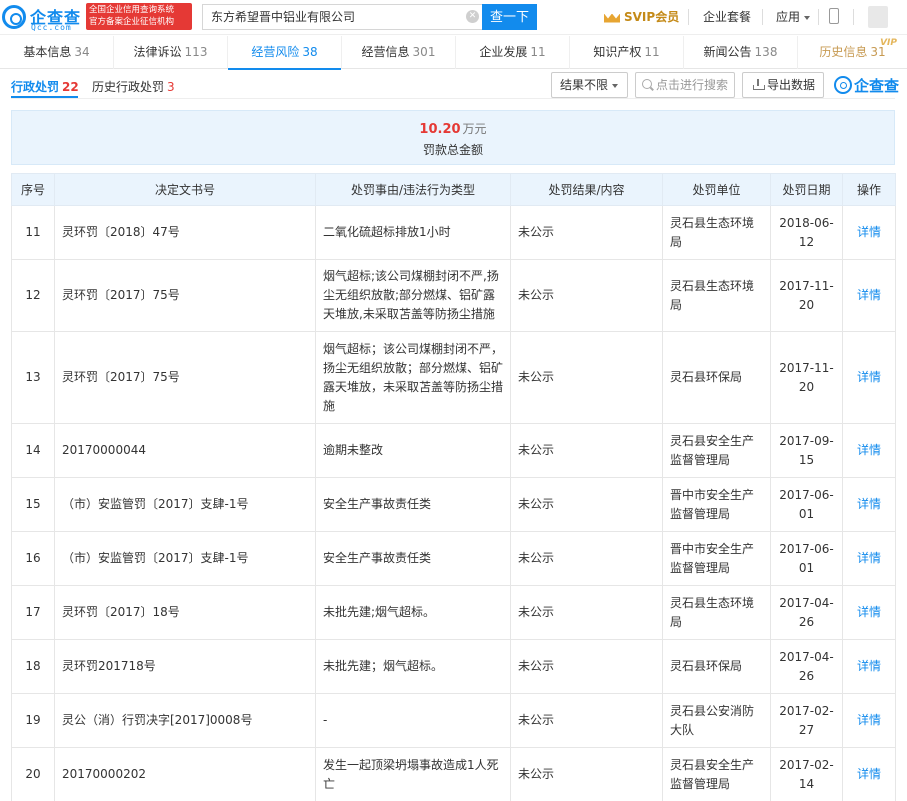 Image resolution: width=907 pixels, height=801 pixels. I want to click on tab-news: 新闻公告 138, so click(741, 52).